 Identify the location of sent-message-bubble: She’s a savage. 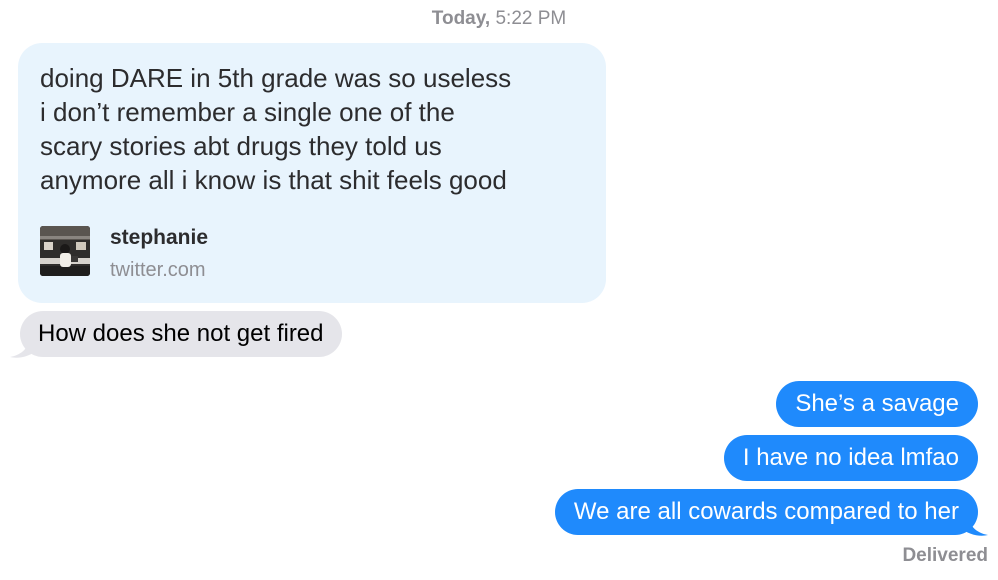
(877, 404).